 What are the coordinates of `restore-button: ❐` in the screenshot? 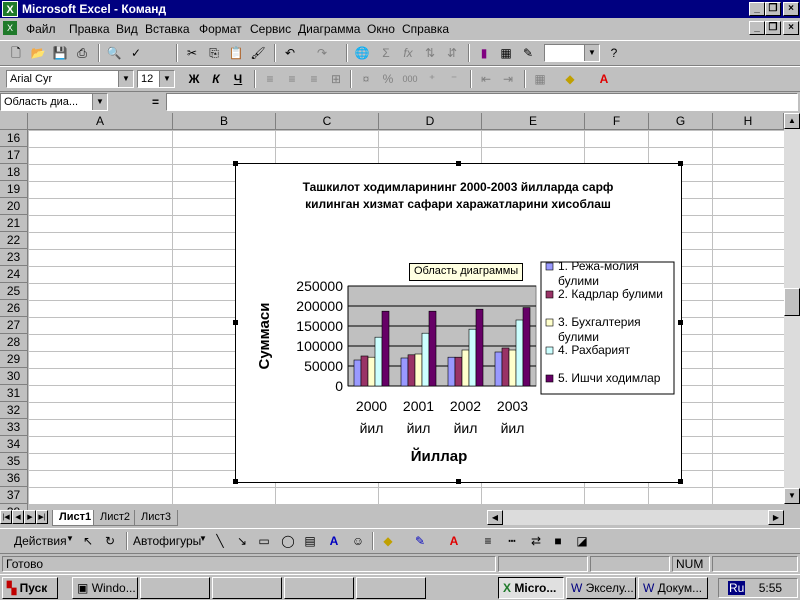 It's located at (773, 9).